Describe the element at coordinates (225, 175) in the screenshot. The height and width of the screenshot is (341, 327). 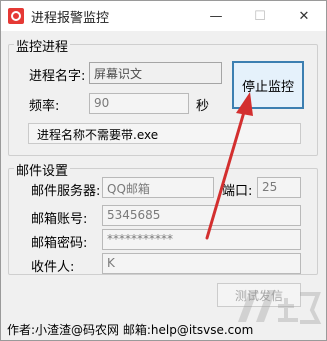
I see `arrow-shaft` at that location.